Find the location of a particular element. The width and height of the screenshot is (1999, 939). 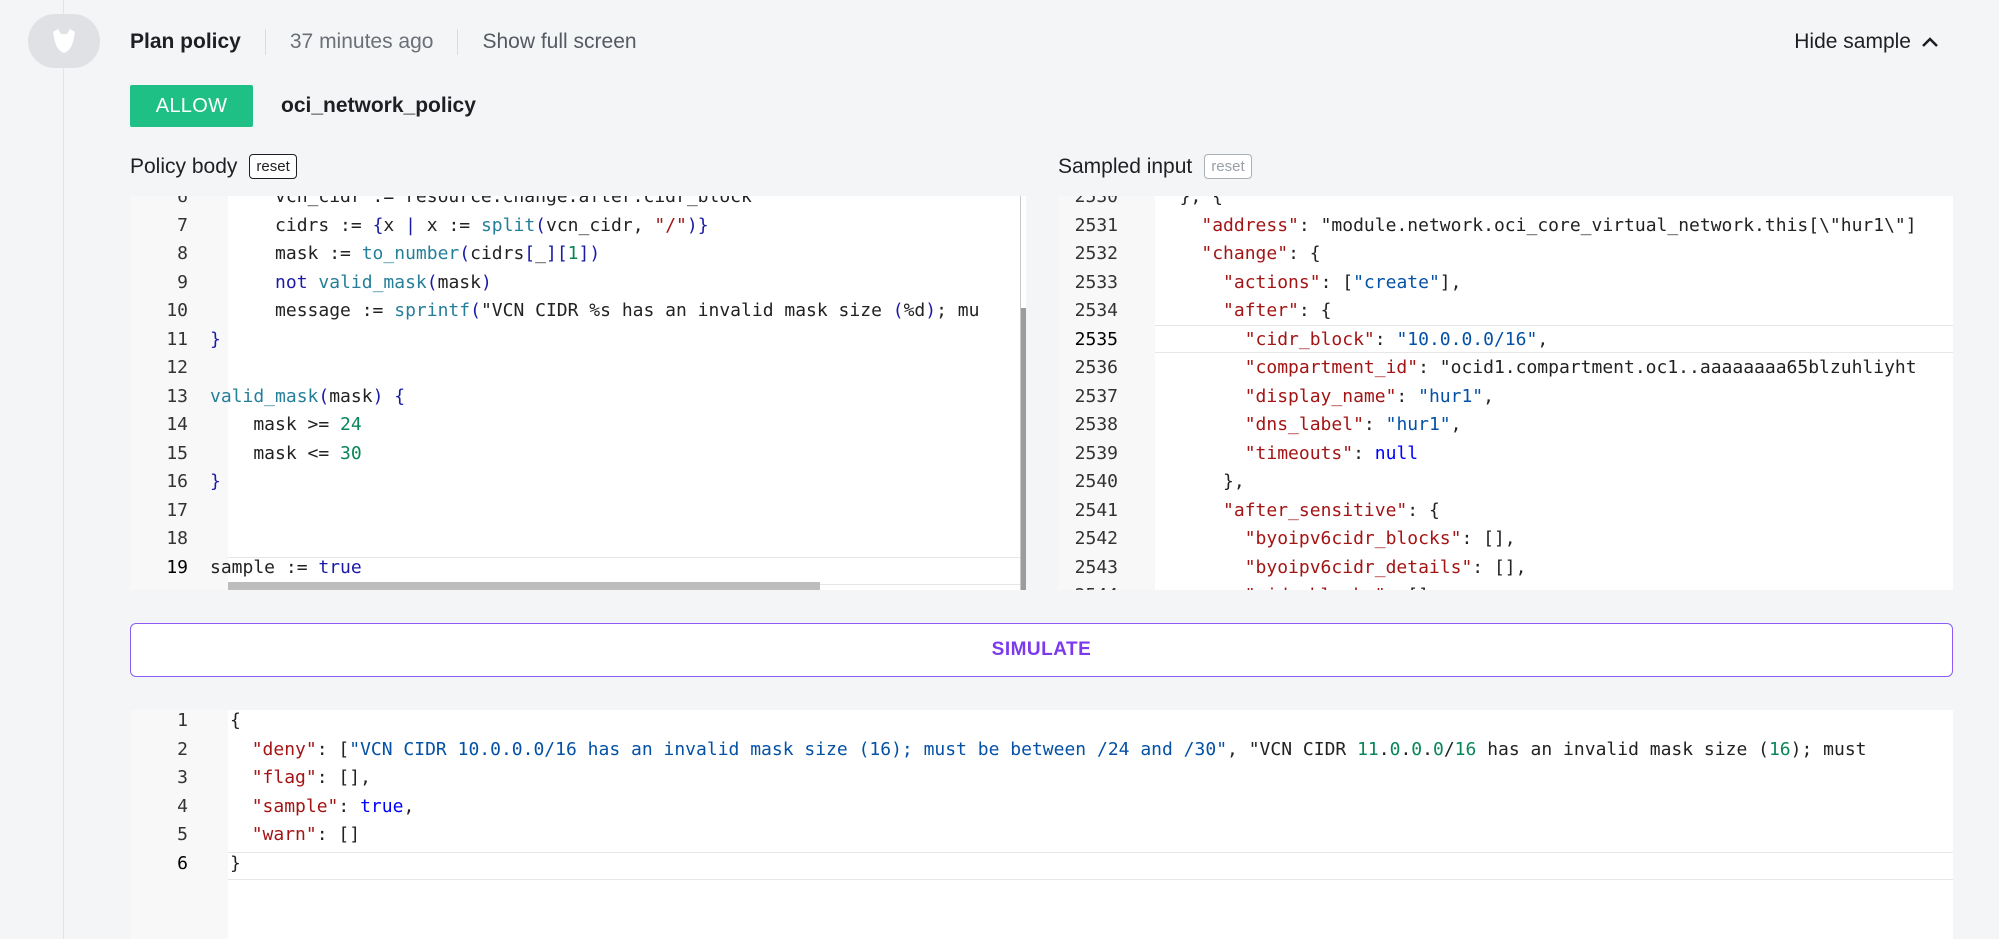

line-number: 17 is located at coordinates (177, 510).